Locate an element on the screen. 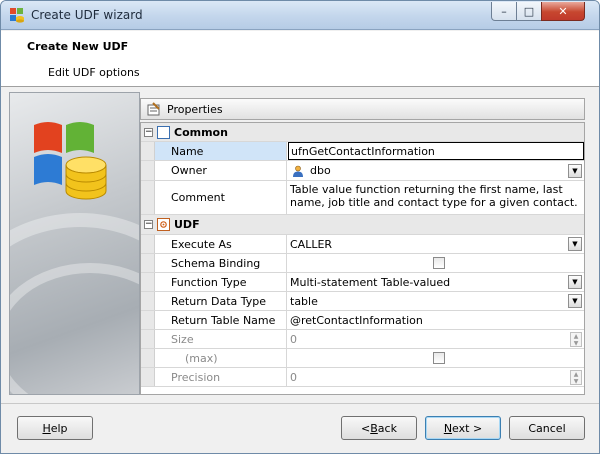 This screenshot has width=600, height=454. footer-divider is located at coordinates (300, 403).